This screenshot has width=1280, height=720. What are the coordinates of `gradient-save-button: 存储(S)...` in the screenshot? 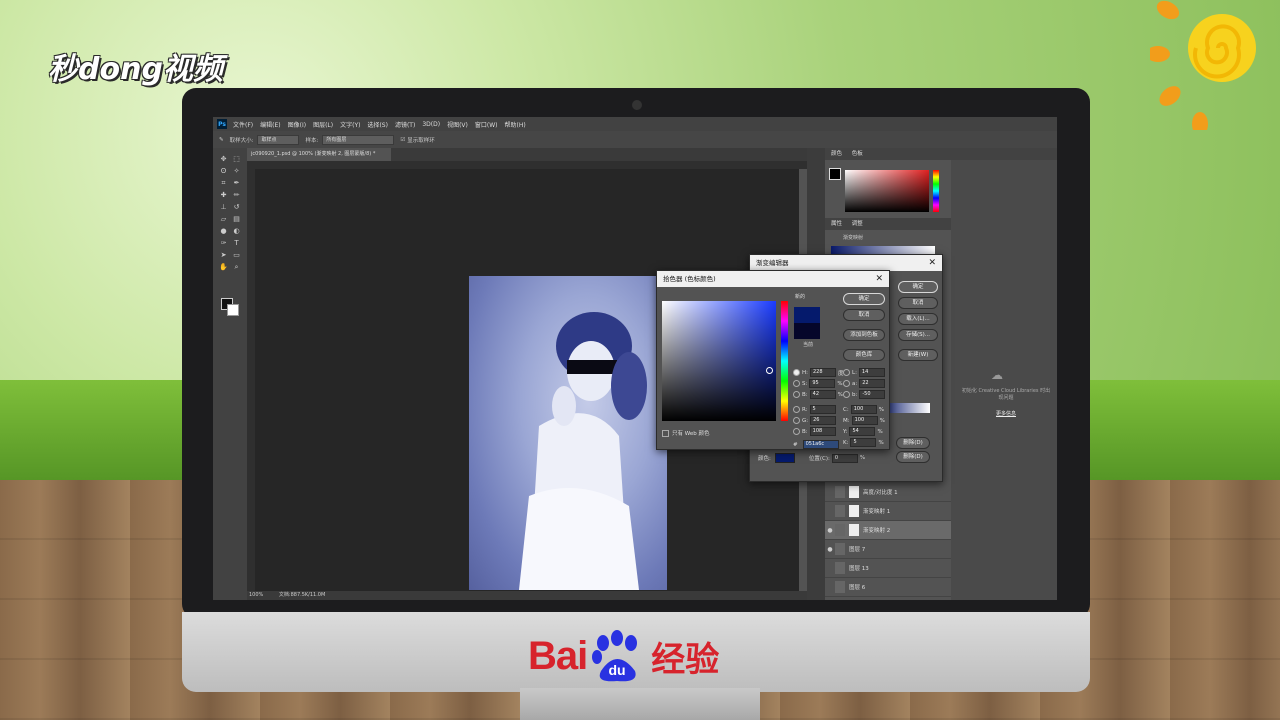 It's located at (918, 335).